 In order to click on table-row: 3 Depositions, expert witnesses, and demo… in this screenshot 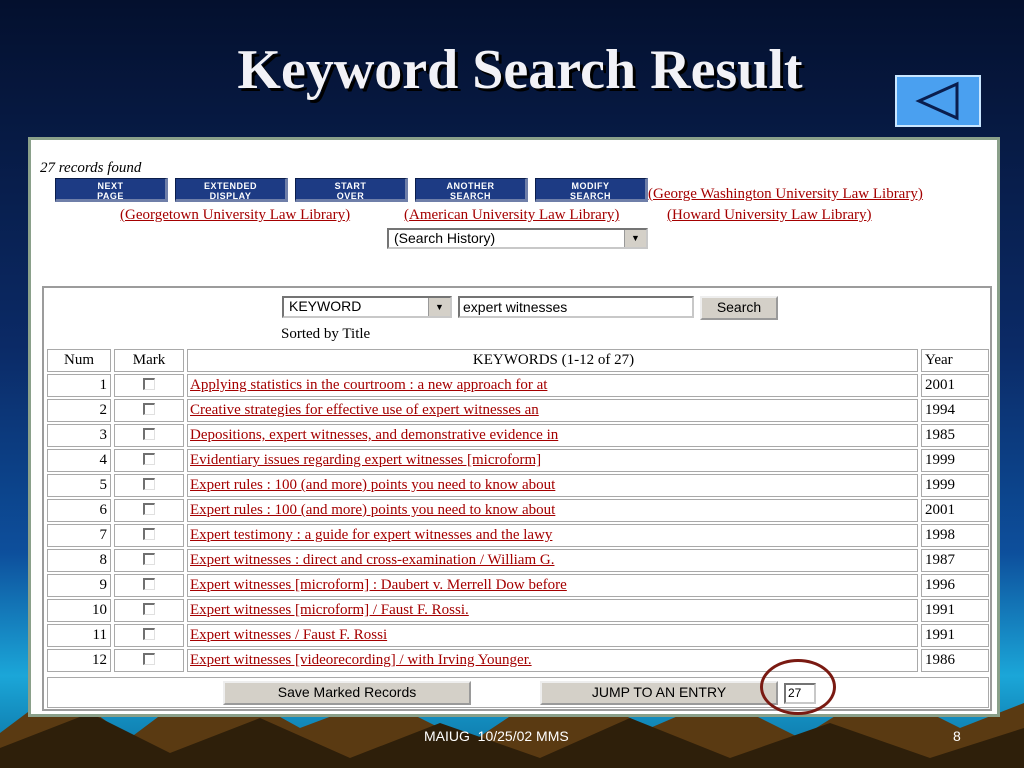, I will do `click(518, 435)`.